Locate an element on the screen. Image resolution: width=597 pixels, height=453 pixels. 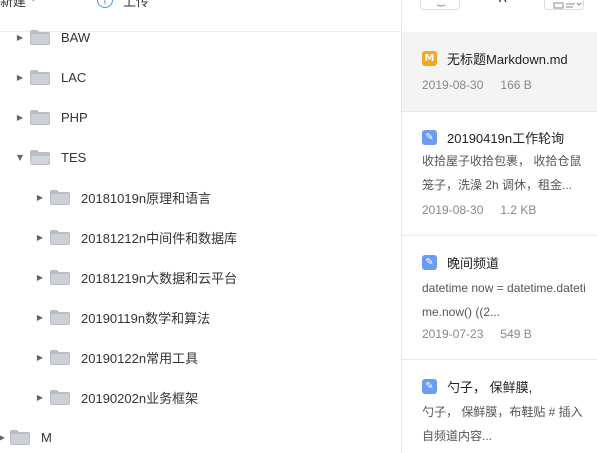
tree-item-label: 20181019n原理和语言 is located at coordinates (146, 198).